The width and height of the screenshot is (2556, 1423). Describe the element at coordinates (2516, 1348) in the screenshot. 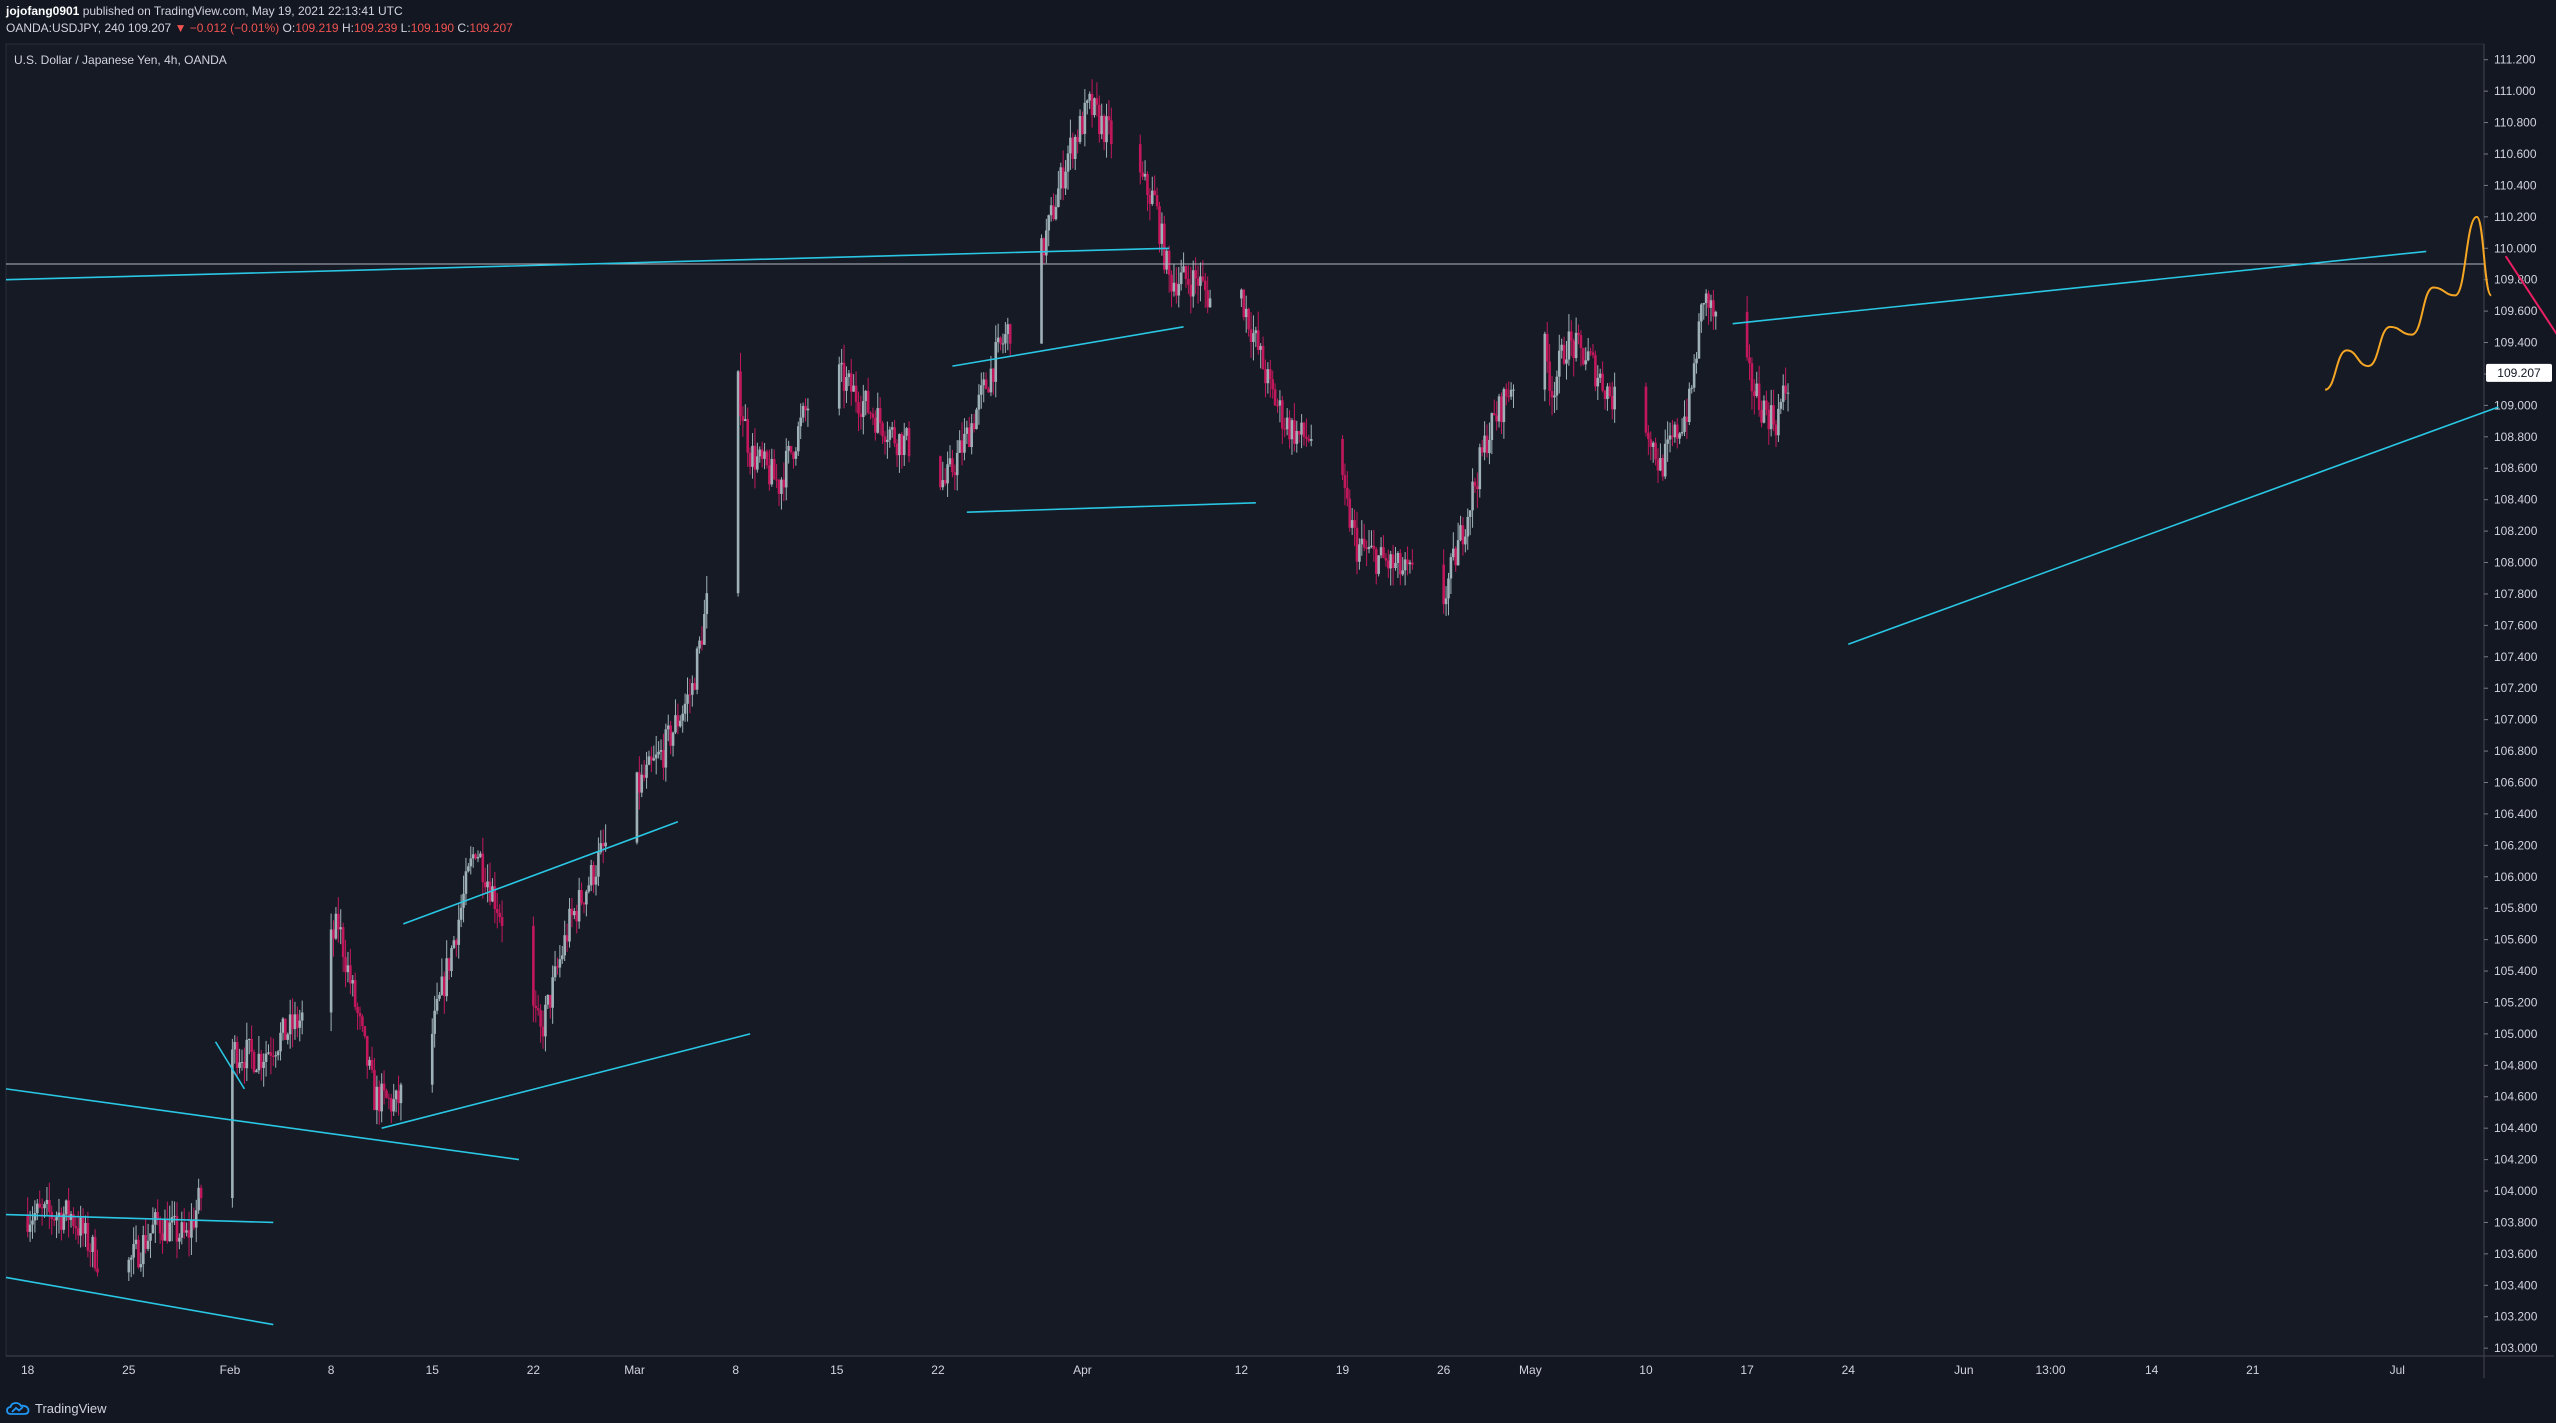

I see `y-tick-label: 103.000` at that location.